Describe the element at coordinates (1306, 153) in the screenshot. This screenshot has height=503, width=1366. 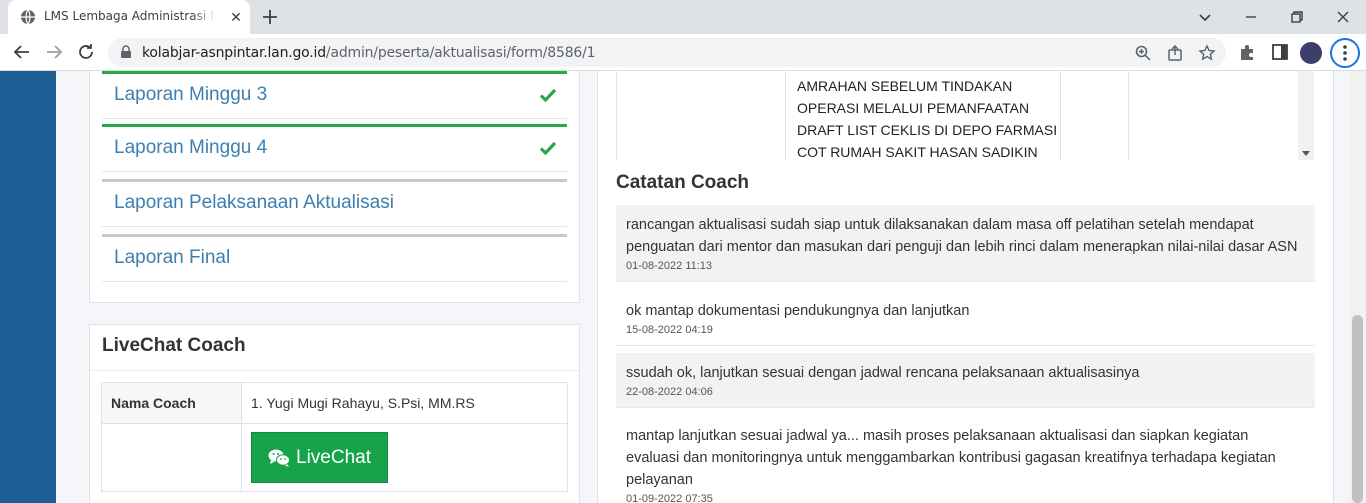
I see `scroll-down-arrow-icon` at that location.